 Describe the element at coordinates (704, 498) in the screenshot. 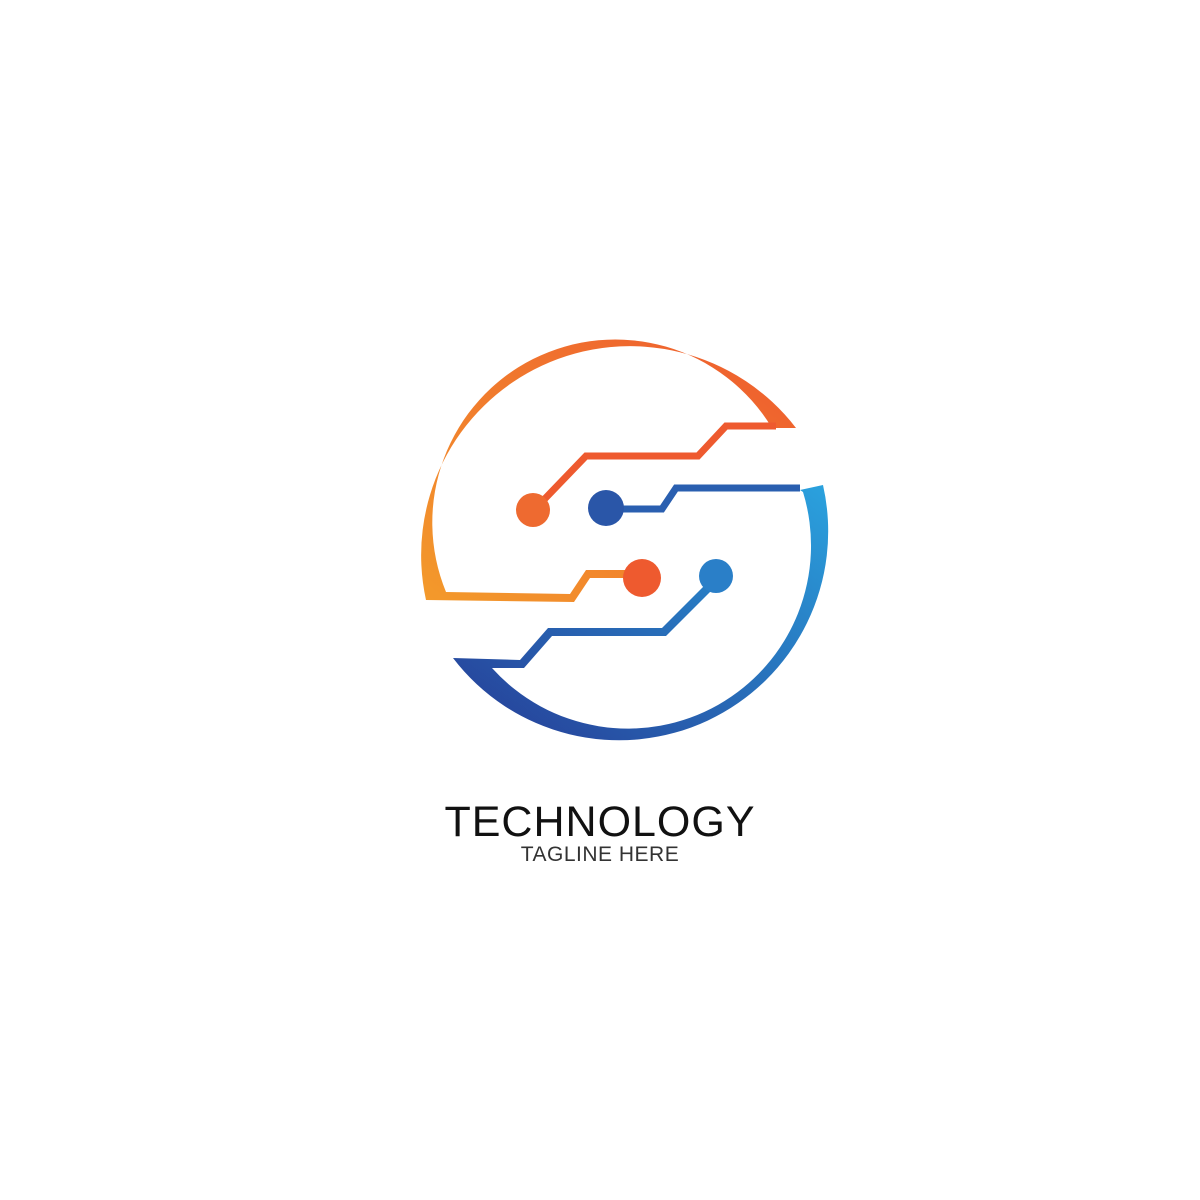

I see `blue-circuit-trace` at that location.